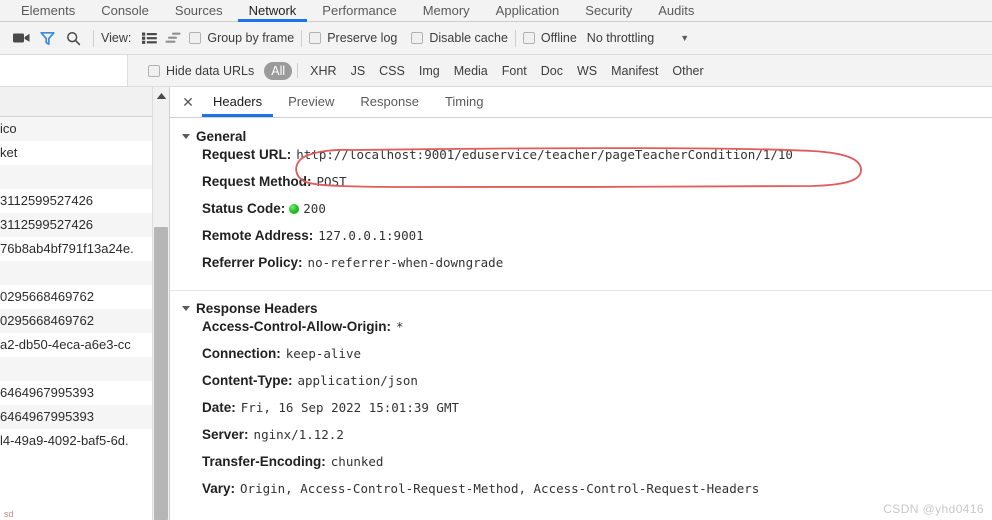 This screenshot has height=520, width=992. What do you see at coordinates (311, 102) in the screenshot?
I see `tab-preview: Preview` at bounding box center [311, 102].